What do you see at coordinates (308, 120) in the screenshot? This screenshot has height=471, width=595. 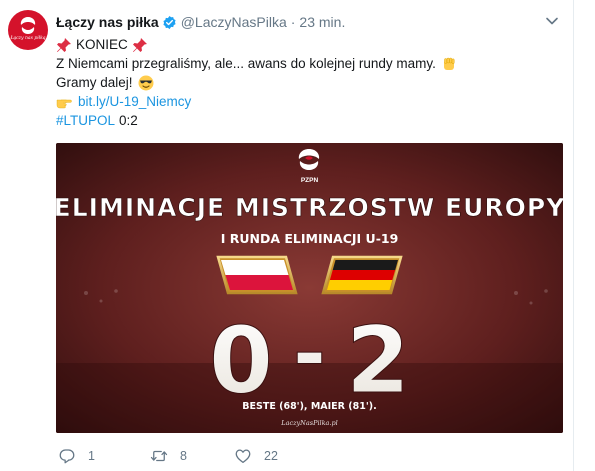 I see `tweet-line-5: #LTUPOL 0:2` at bounding box center [308, 120].